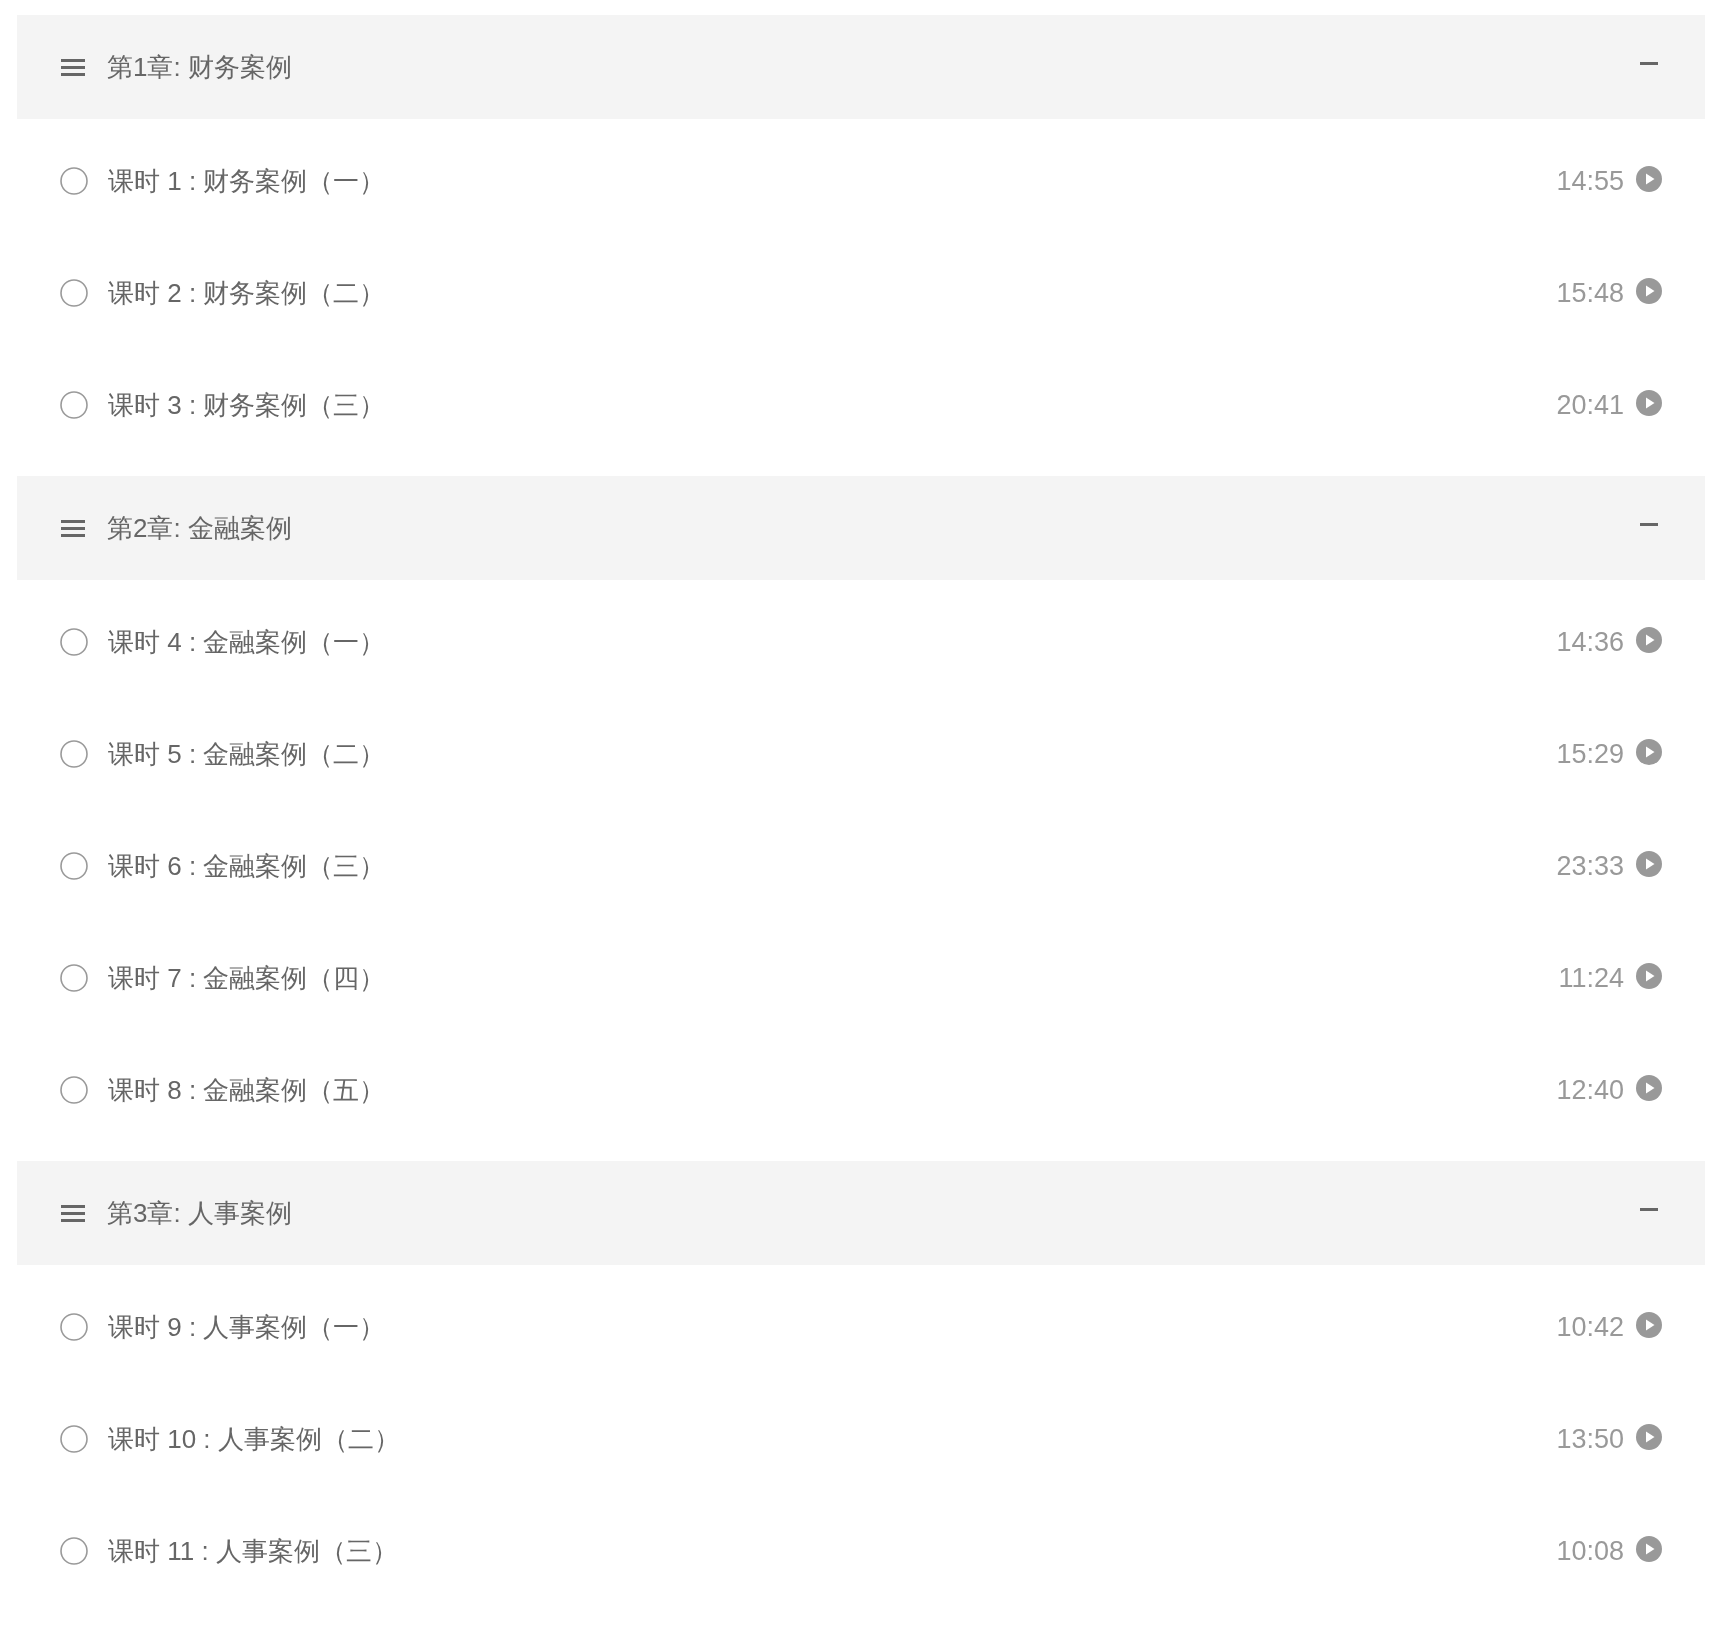  I want to click on lesson-title: 课时 2 : 财务案例（二）, so click(832, 293).